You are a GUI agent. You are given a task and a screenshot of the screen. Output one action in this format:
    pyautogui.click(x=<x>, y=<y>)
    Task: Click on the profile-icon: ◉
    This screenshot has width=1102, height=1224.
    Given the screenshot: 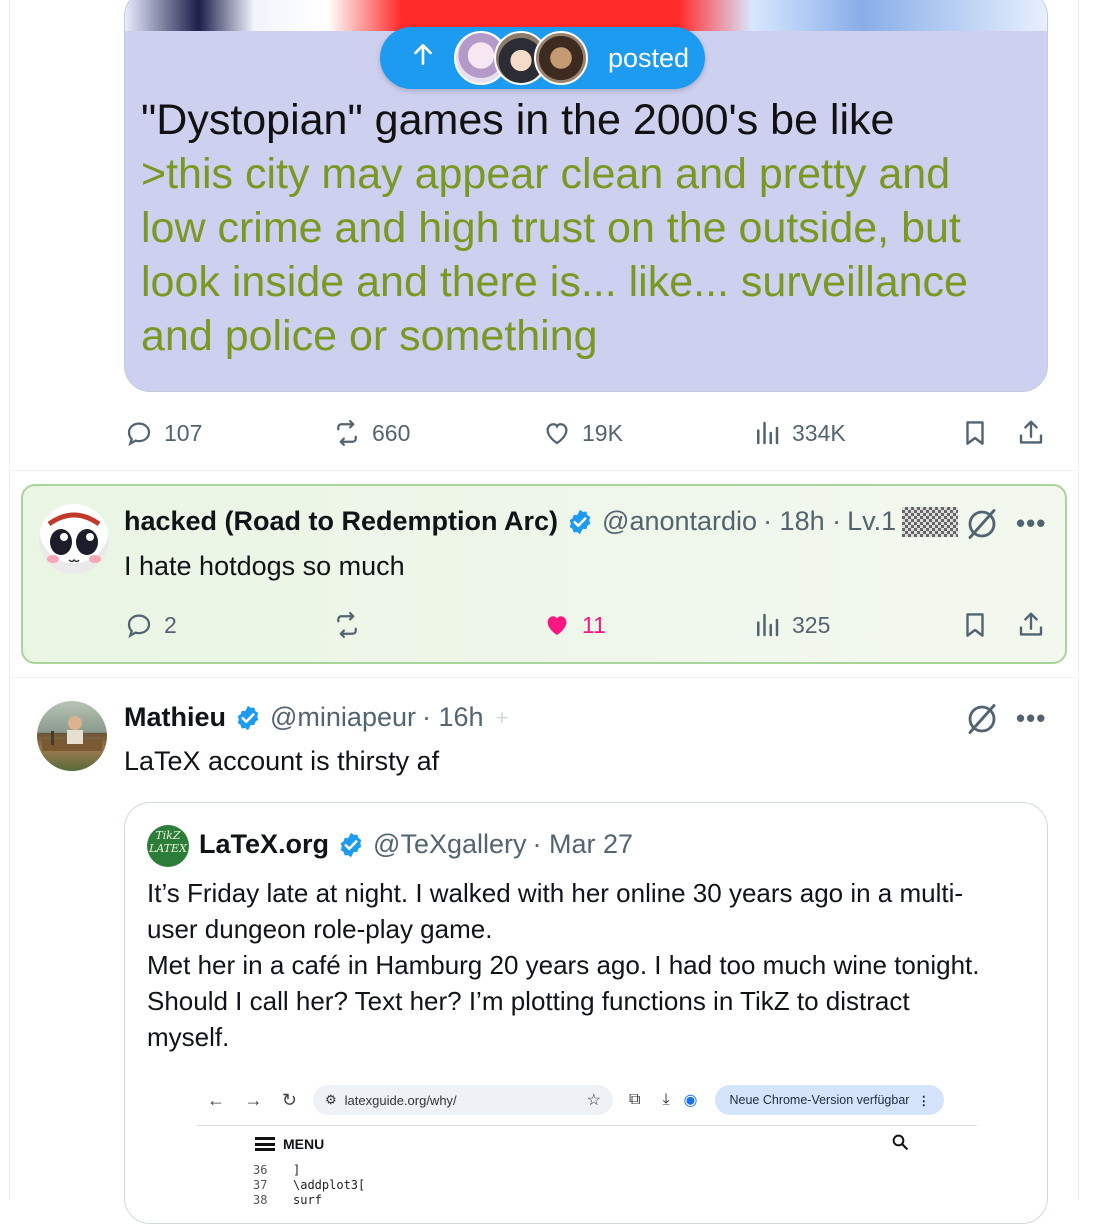 What is the action you would take?
    pyautogui.click(x=690, y=1100)
    